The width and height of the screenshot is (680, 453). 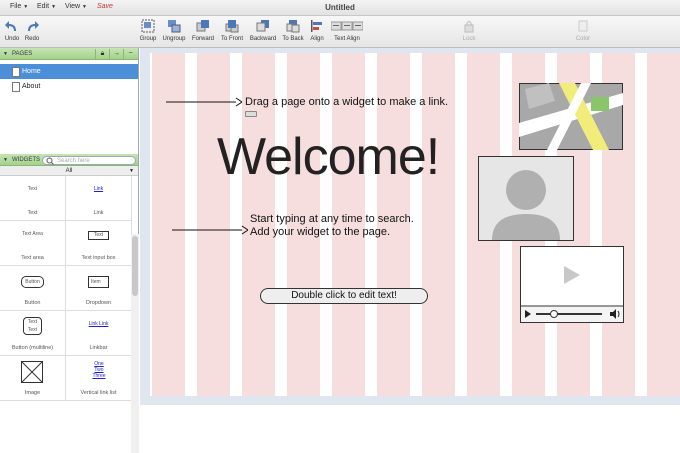 I want to click on avatar-widget, so click(x=526, y=198).